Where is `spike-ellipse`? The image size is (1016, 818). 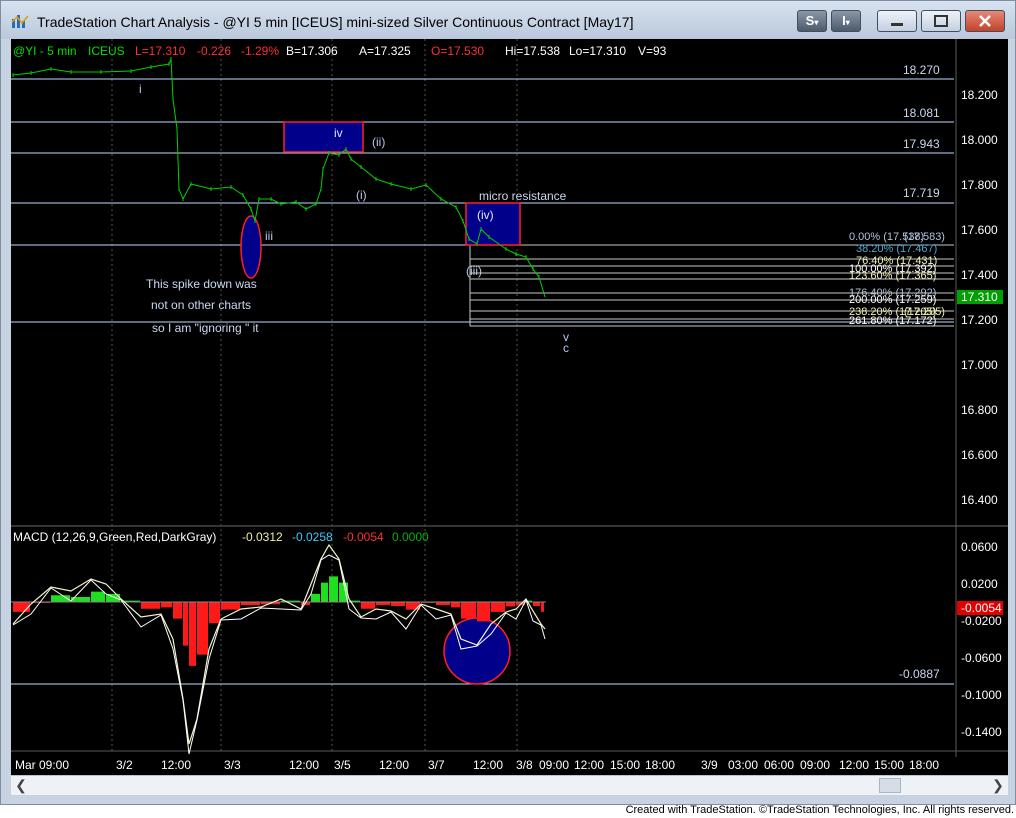 spike-ellipse is located at coordinates (251, 247).